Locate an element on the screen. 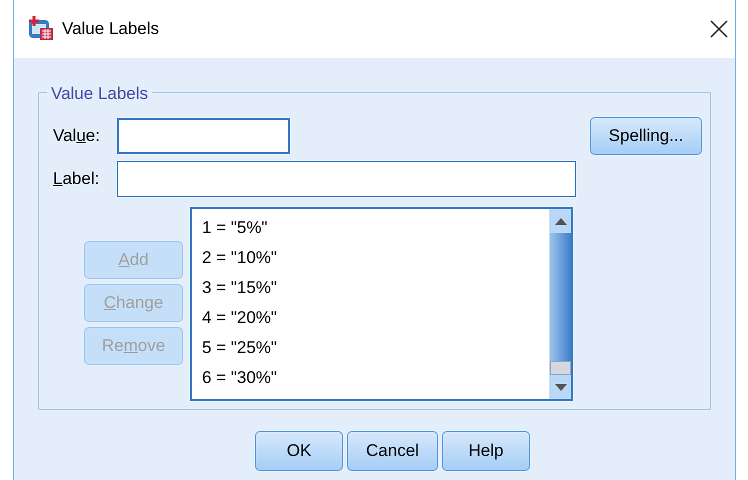  list-item: 5 = "25%" is located at coordinates (239, 348).